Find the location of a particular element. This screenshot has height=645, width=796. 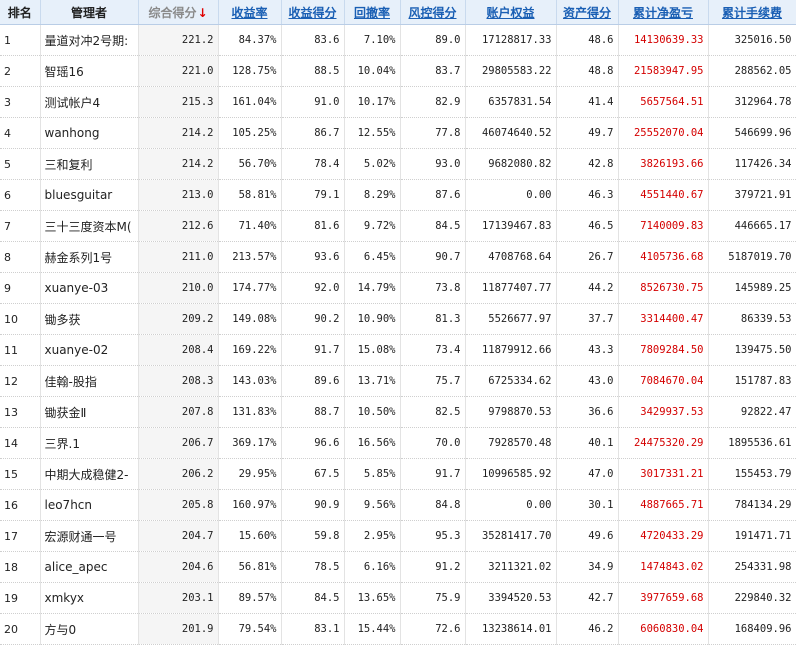

cell-drawdown: 16.56% is located at coordinates (372, 443).